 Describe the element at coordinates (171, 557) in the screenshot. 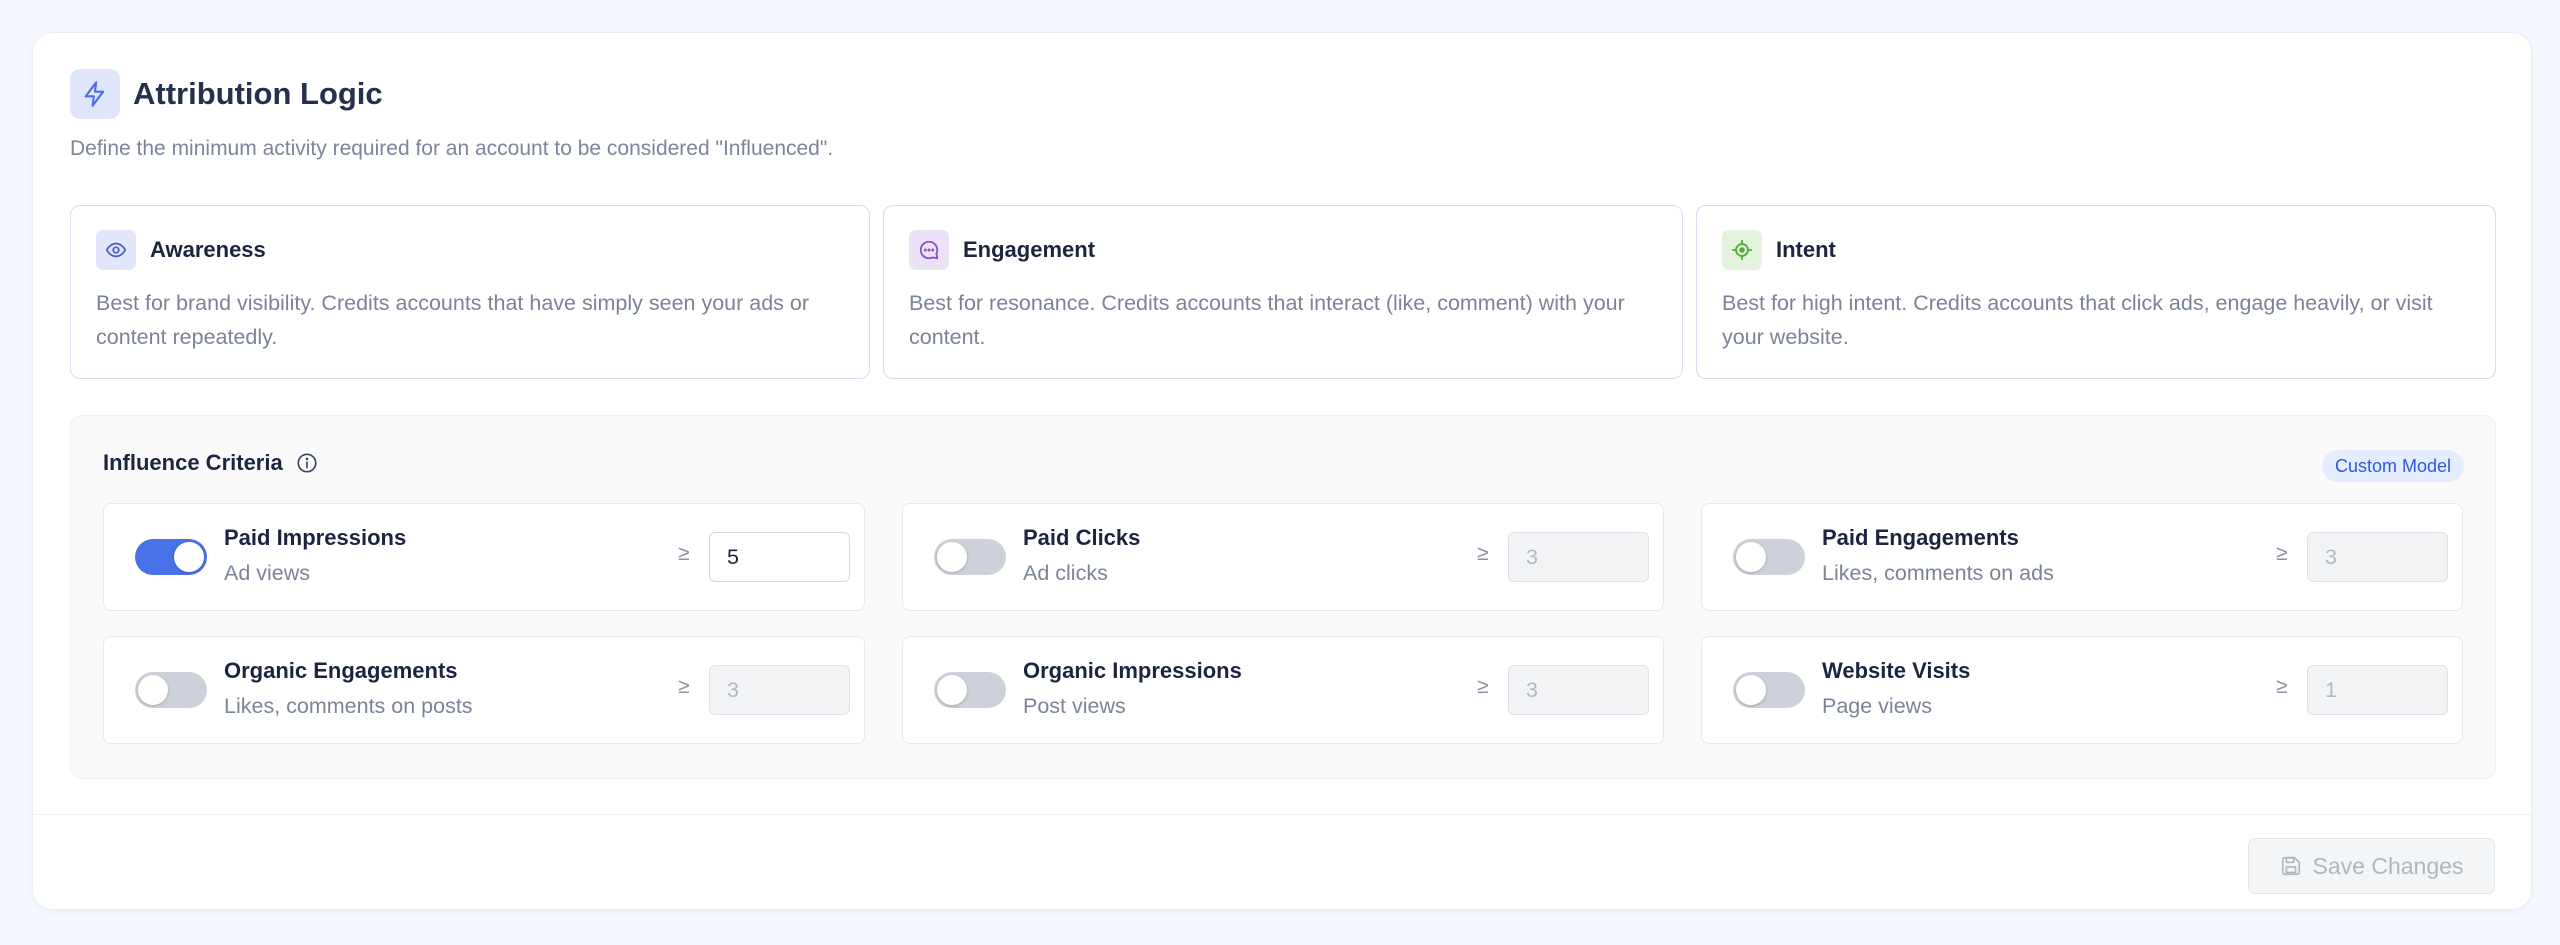

I see `paid-impressions-toggle` at that location.